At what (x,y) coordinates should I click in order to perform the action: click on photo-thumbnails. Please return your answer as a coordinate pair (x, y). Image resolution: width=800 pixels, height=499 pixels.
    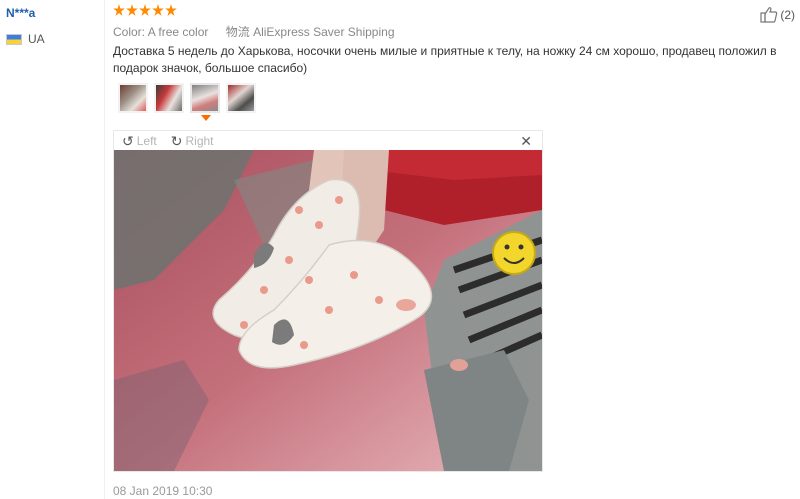
    Looking at the image, I should click on (187, 102).